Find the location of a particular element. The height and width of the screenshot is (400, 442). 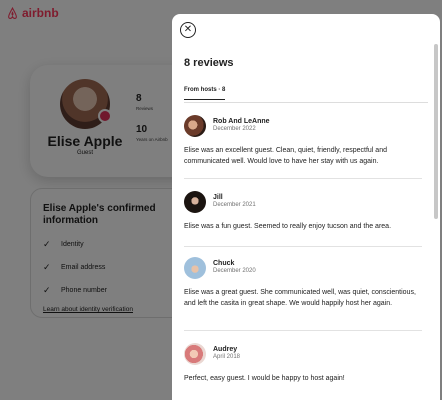

tab-from-hosts: From hosts · 8 is located at coordinates (205, 93).